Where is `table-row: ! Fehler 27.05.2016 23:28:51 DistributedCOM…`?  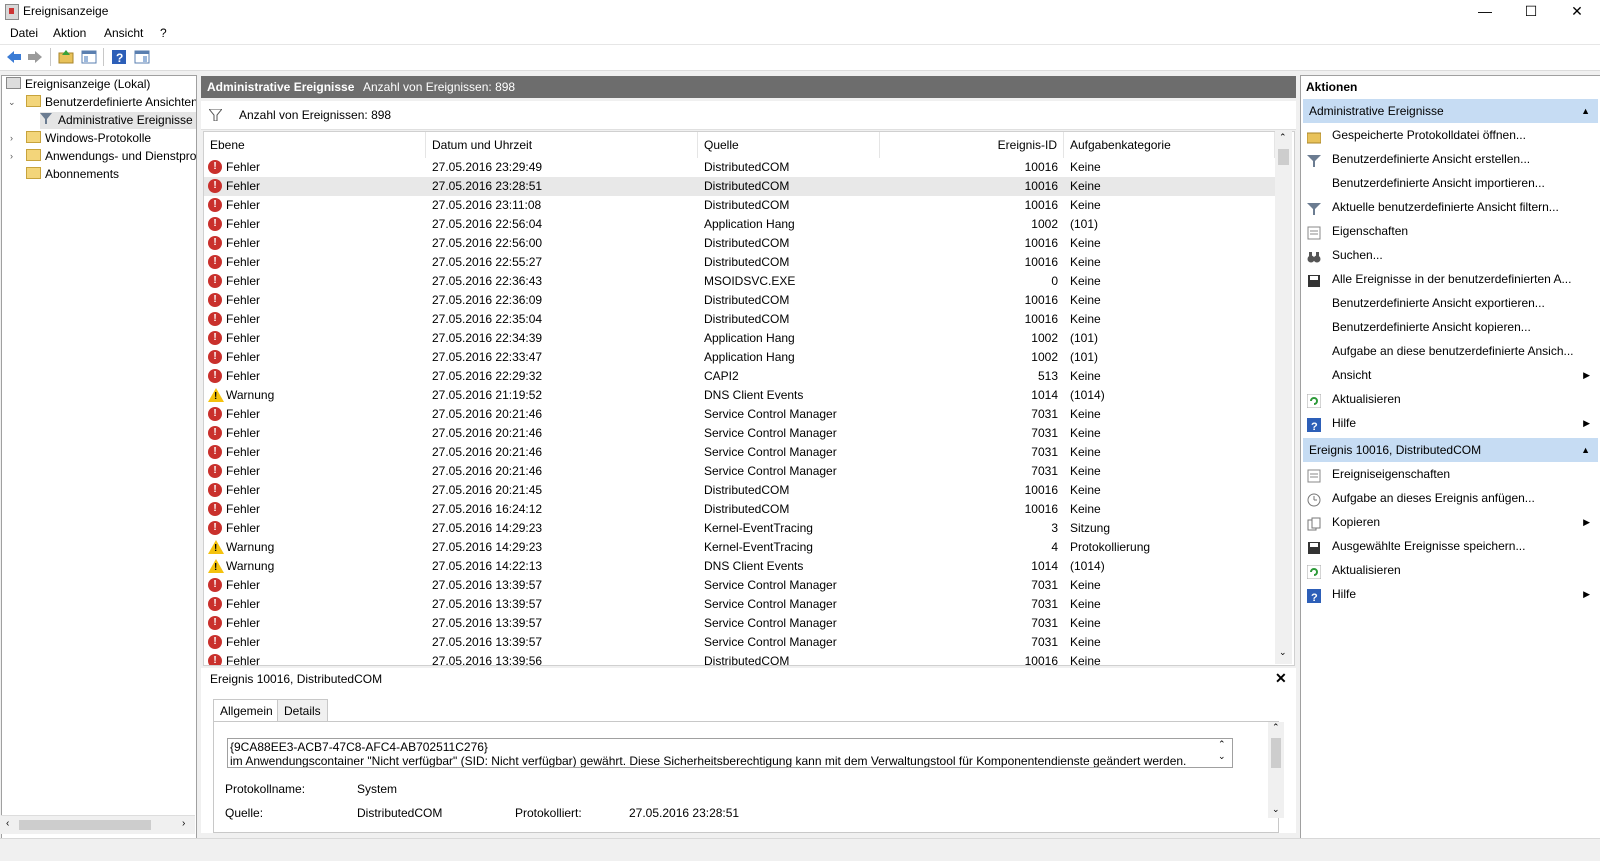 table-row: ! Fehler 27.05.2016 23:28:51 DistributedCOM… is located at coordinates (739, 186).